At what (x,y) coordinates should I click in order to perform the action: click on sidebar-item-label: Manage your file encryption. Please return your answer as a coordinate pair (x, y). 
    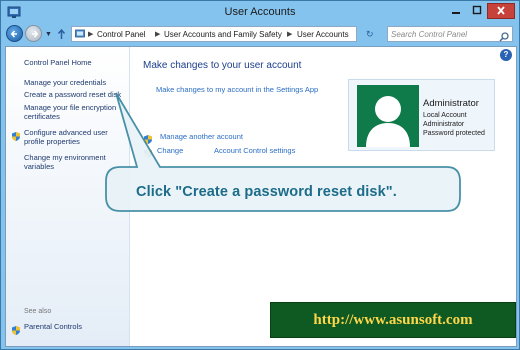
    Looking at the image, I should click on (70, 107).